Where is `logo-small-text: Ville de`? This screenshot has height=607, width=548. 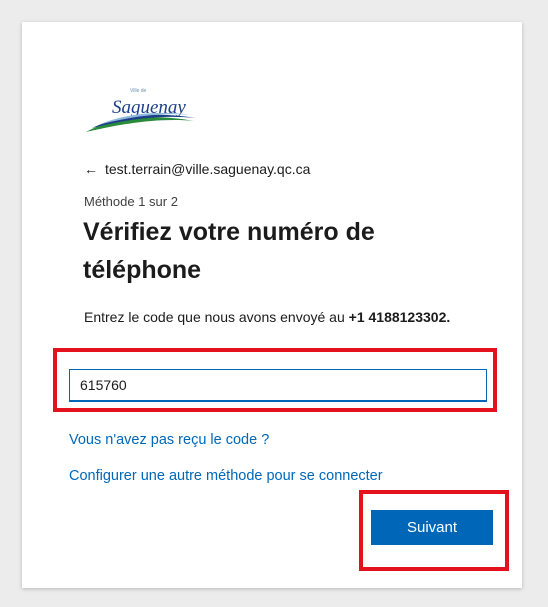 logo-small-text: Ville de is located at coordinates (138, 91).